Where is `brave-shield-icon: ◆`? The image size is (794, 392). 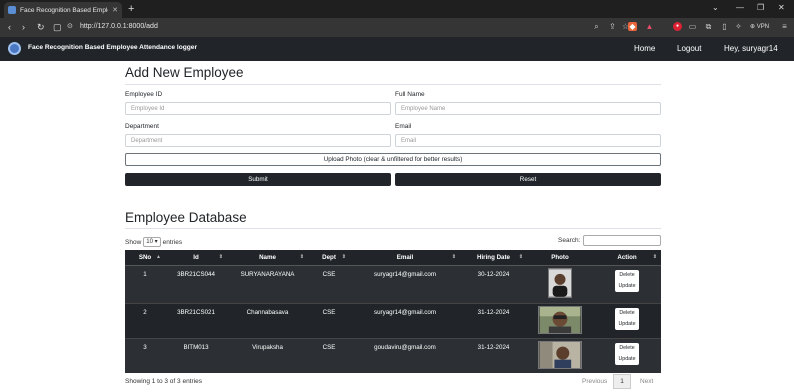
brave-shield-icon: ◆ is located at coordinates (632, 26).